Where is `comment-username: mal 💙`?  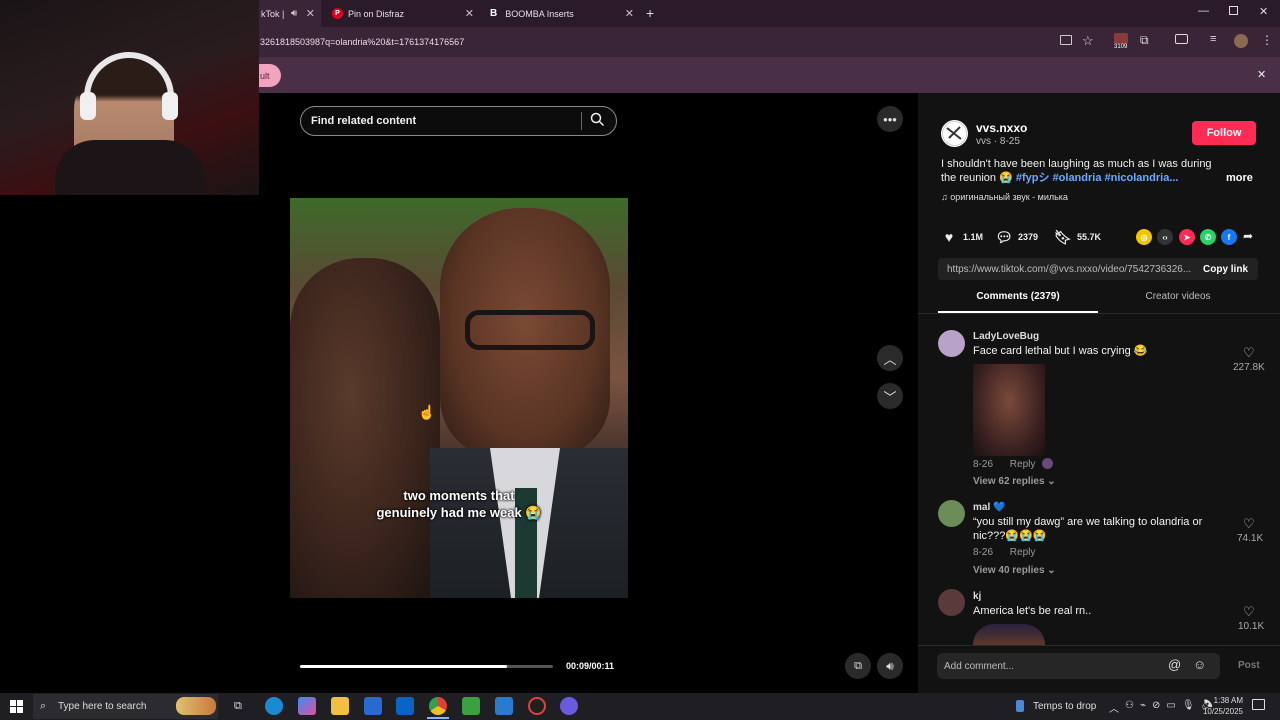 comment-username: mal 💙 is located at coordinates (989, 507).